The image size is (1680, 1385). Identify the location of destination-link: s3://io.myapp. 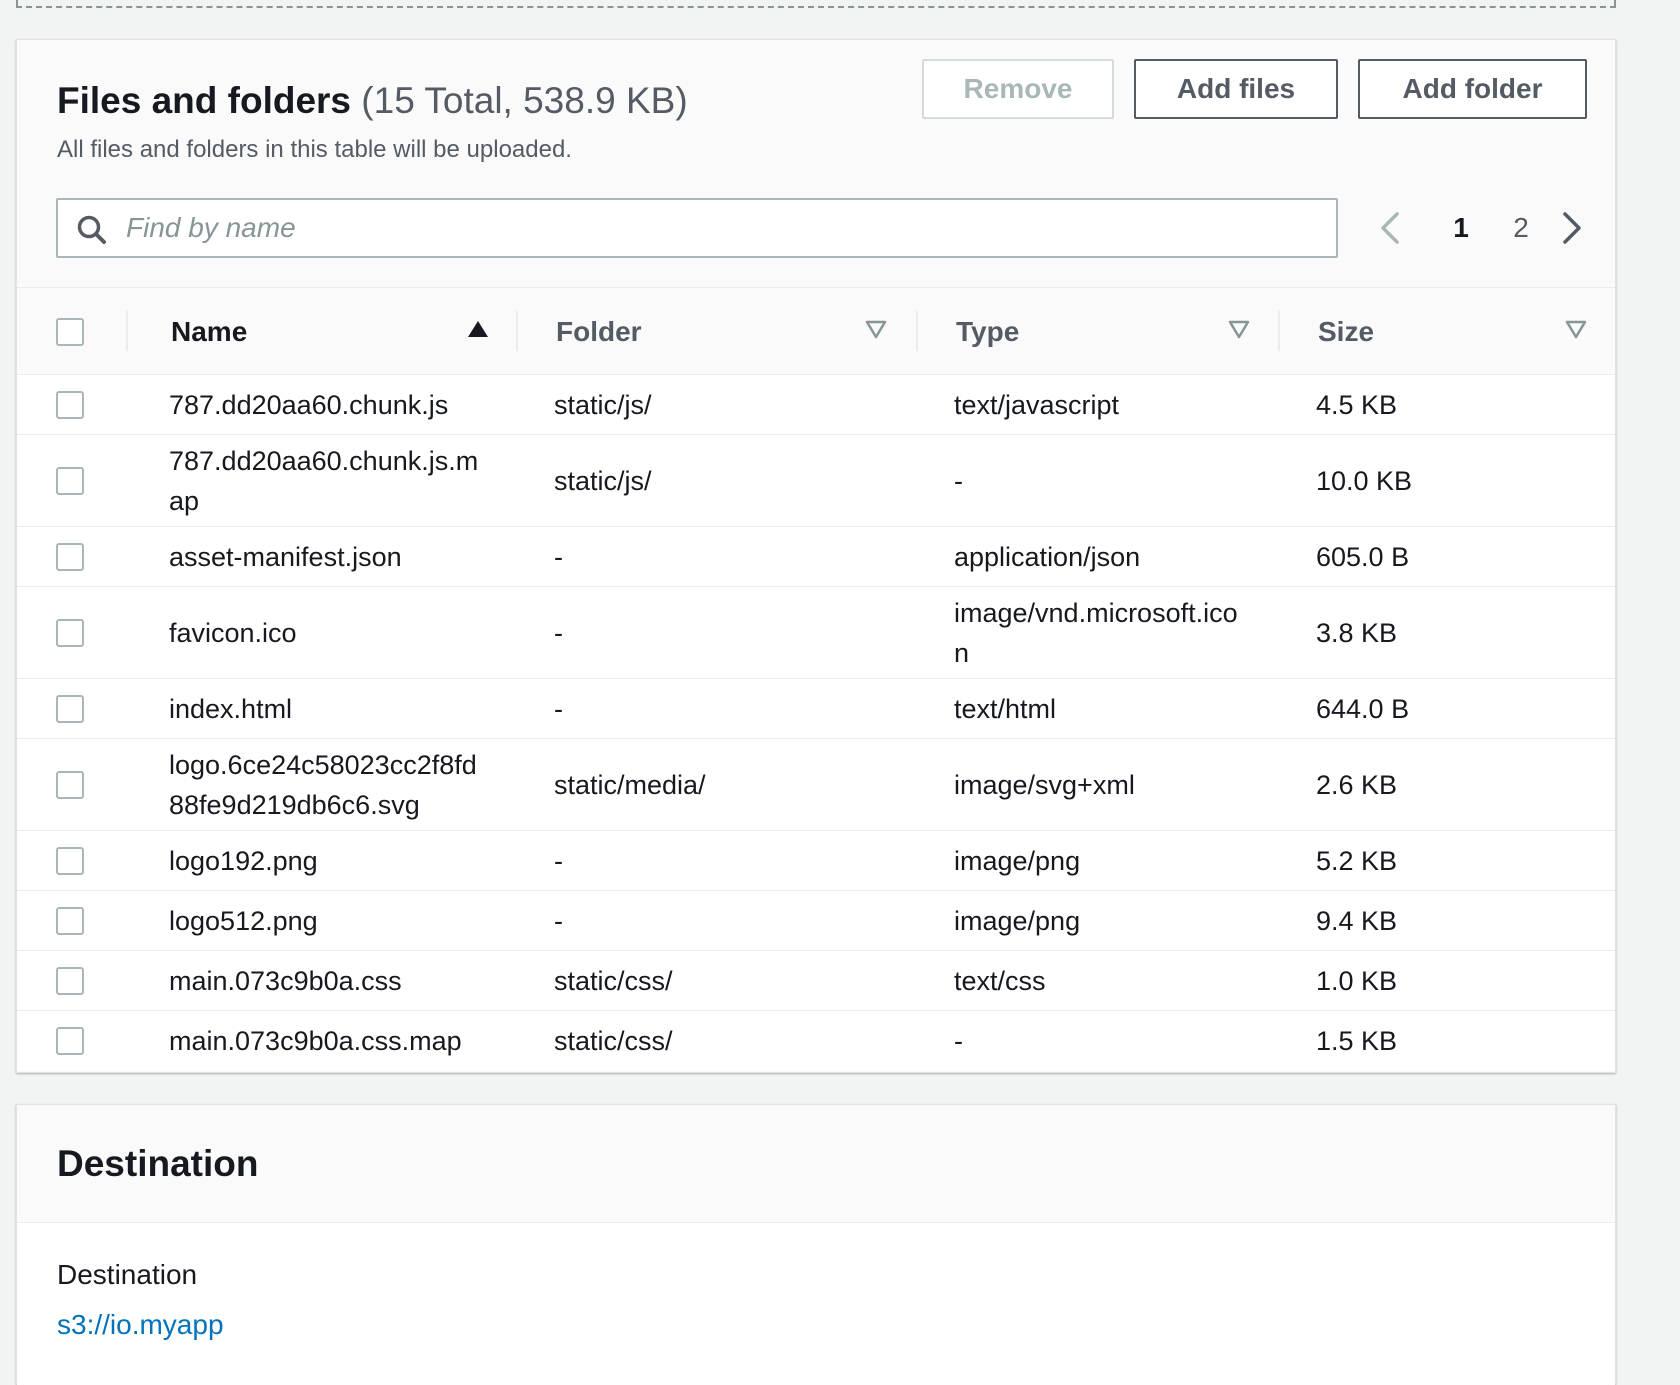
(140, 1325).